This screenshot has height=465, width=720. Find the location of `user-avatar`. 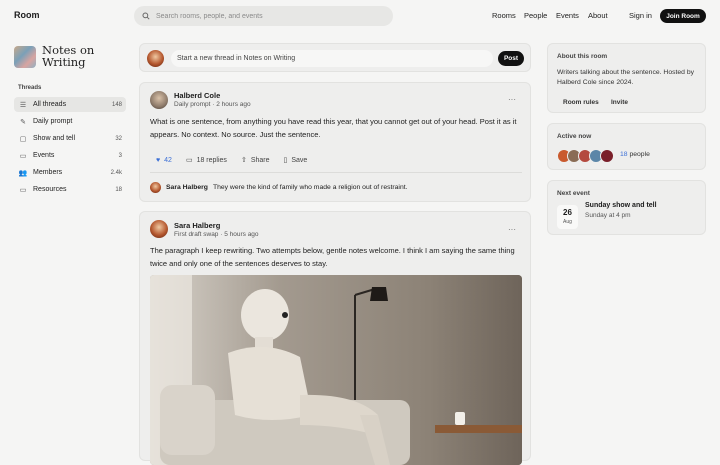

user-avatar is located at coordinates (155, 58).